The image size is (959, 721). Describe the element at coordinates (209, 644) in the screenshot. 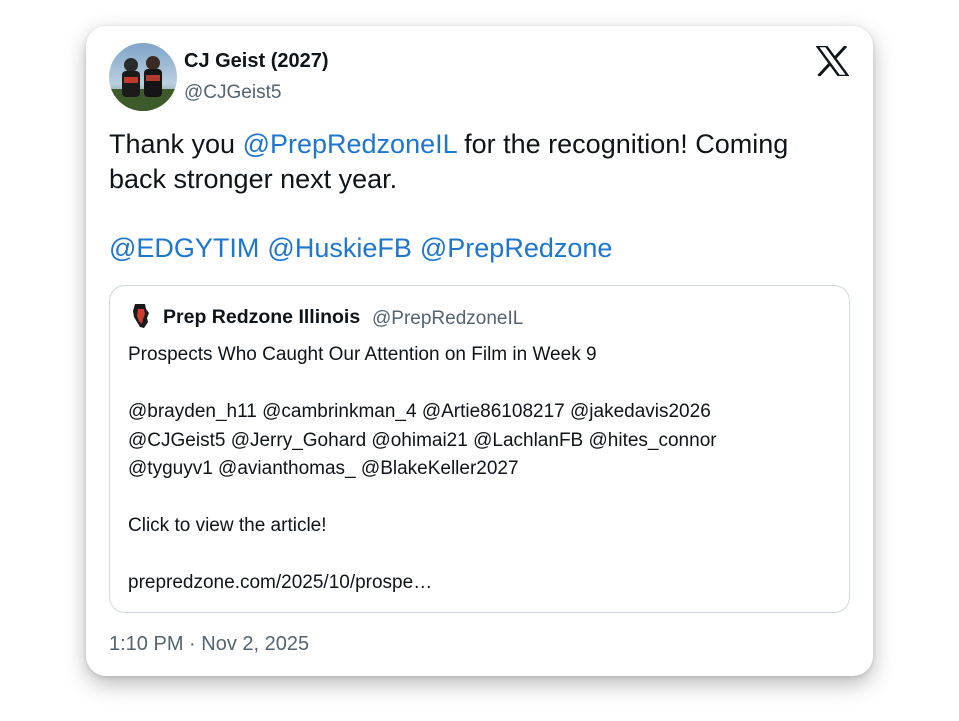

I see `tweet-timestamp: 1:10 PM · Nov 2, 2025` at that location.